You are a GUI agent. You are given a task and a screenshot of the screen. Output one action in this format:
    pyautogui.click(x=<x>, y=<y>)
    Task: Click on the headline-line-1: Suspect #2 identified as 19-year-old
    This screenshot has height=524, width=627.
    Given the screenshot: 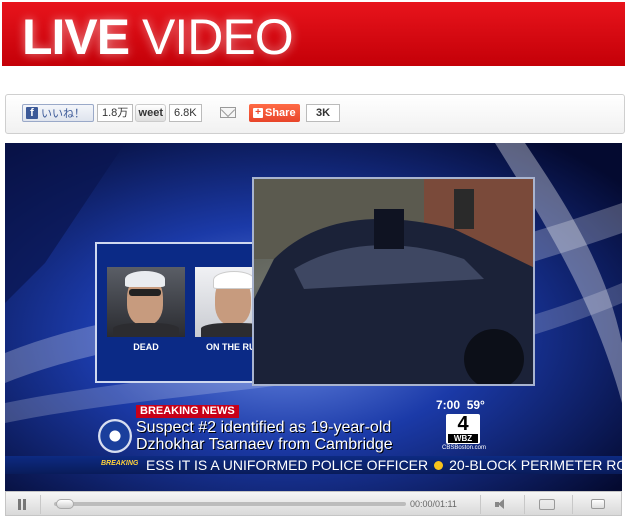 What is the action you would take?
    pyautogui.click(x=264, y=427)
    